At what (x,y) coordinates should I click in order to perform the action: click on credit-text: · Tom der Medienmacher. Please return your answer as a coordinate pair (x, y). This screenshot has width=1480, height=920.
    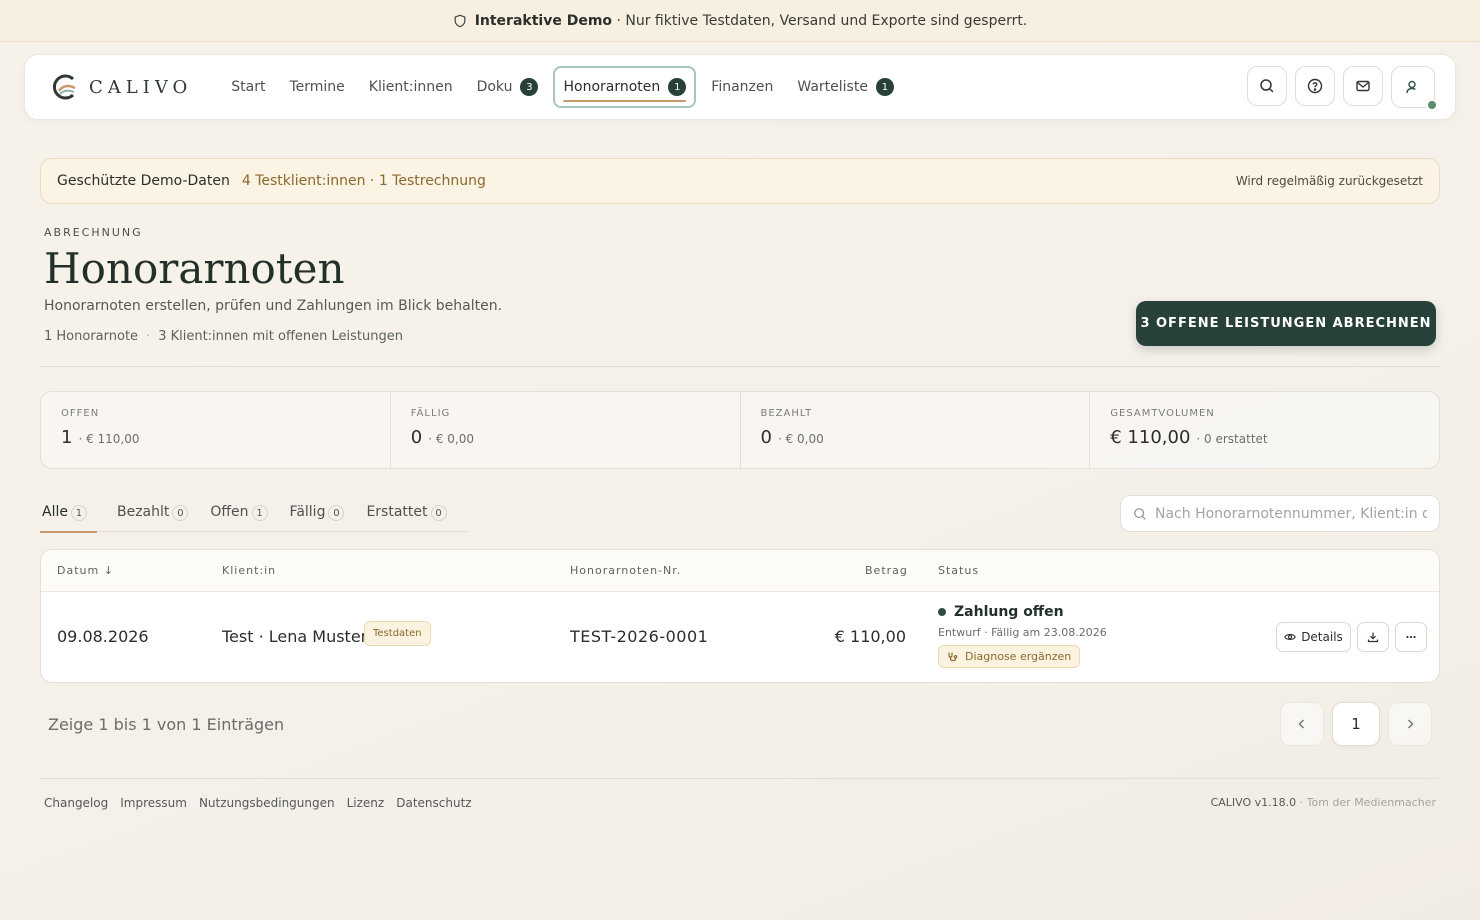
    Looking at the image, I should click on (1368, 802).